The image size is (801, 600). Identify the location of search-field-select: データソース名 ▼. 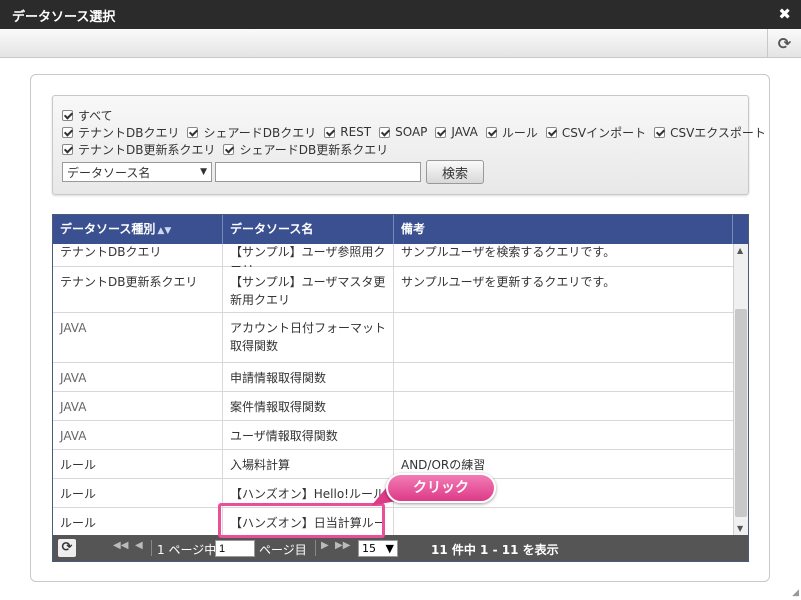
(137, 172).